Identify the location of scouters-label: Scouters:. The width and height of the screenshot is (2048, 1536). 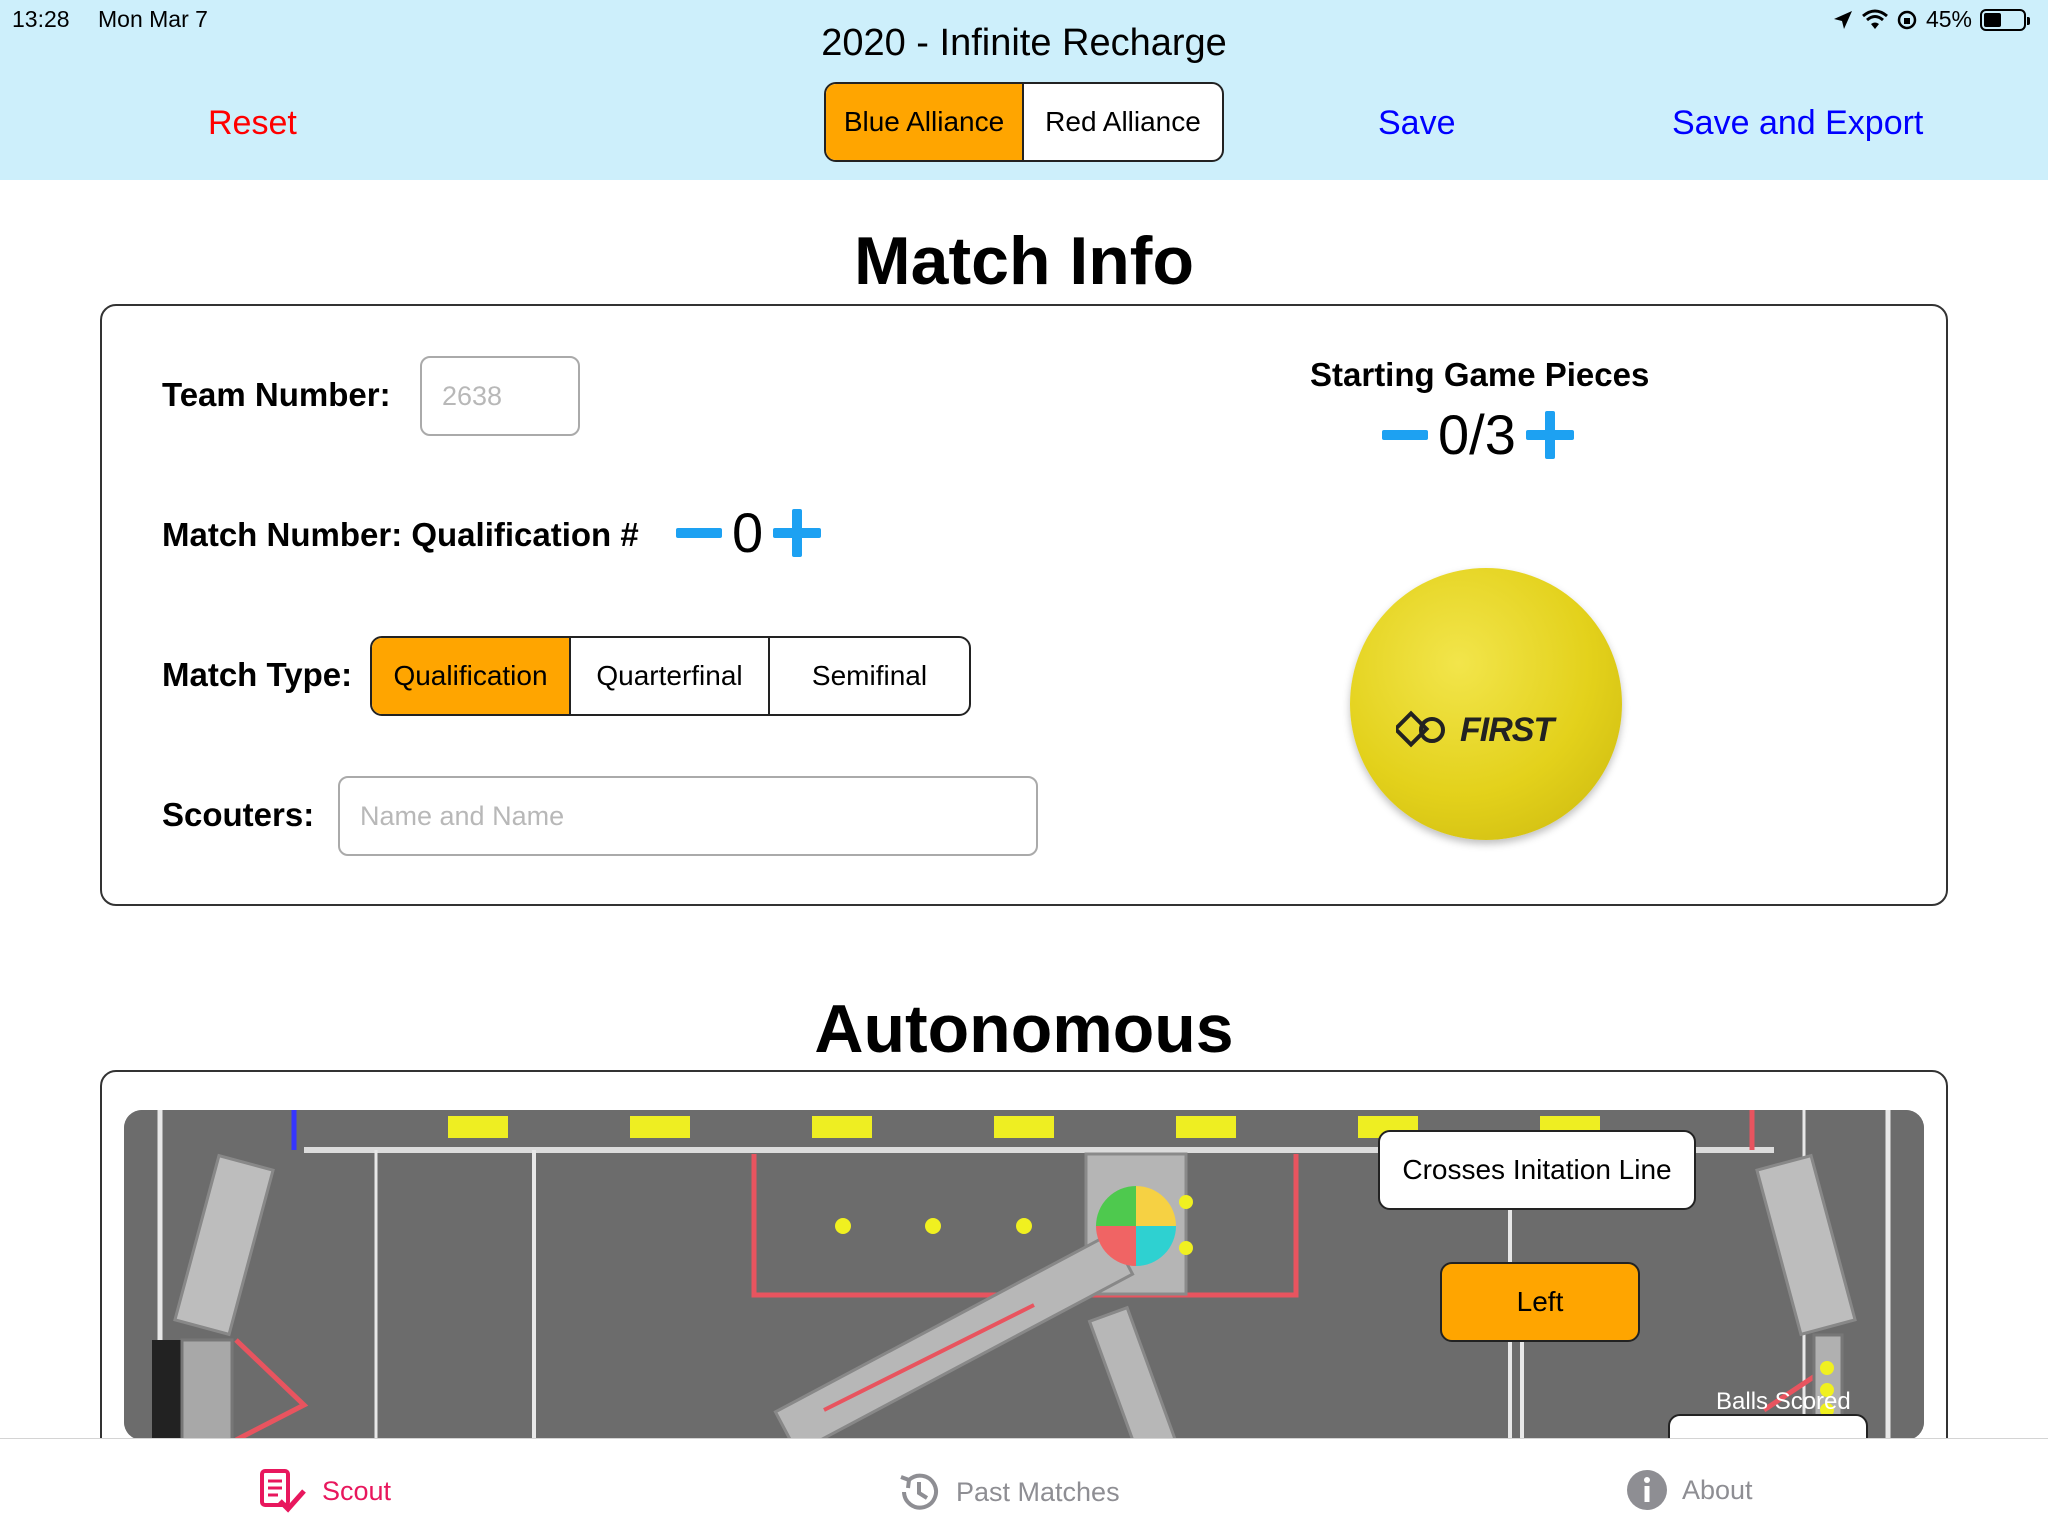
(238, 814).